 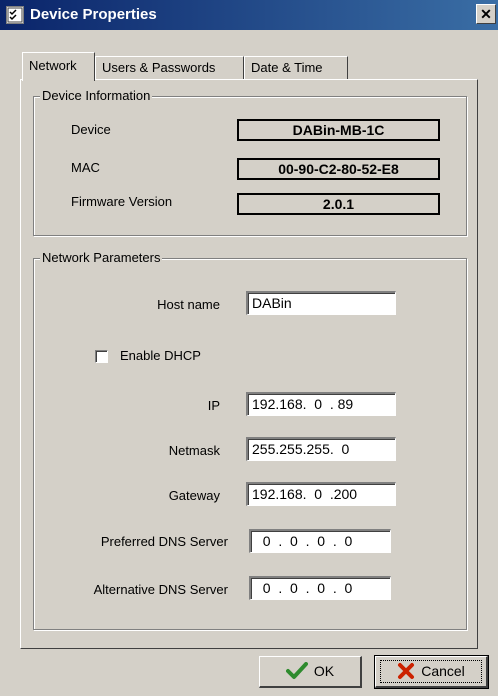 I want to click on device-information-legend: Device Information, so click(x=96, y=95).